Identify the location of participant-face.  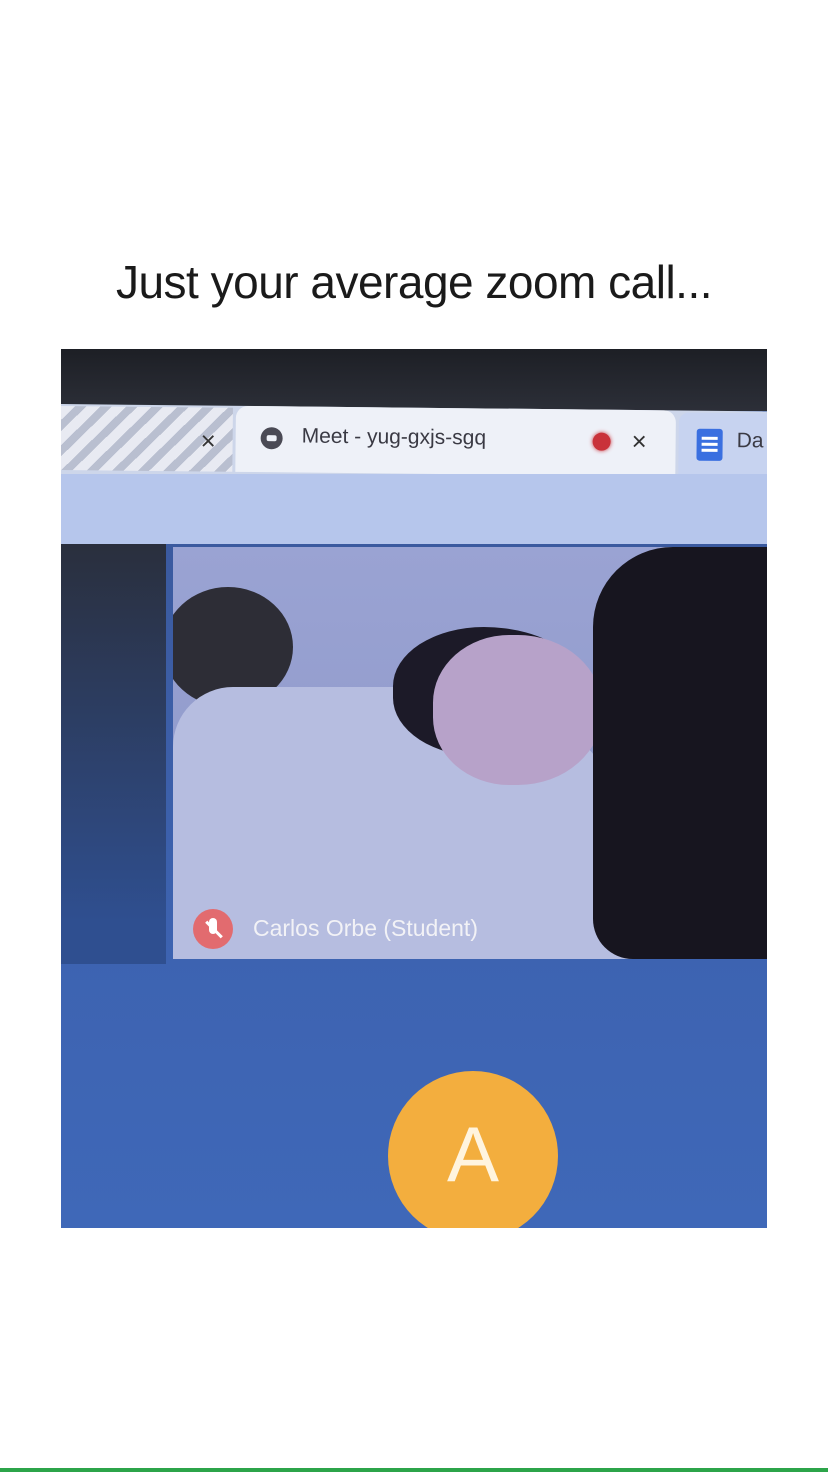
(518, 710).